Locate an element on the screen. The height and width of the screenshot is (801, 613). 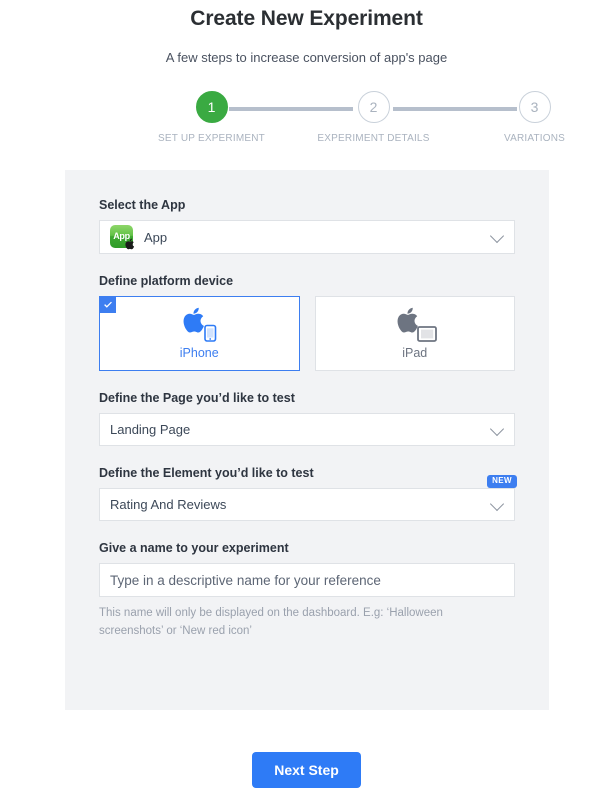
apple-logo-icon is located at coordinates (130, 243).